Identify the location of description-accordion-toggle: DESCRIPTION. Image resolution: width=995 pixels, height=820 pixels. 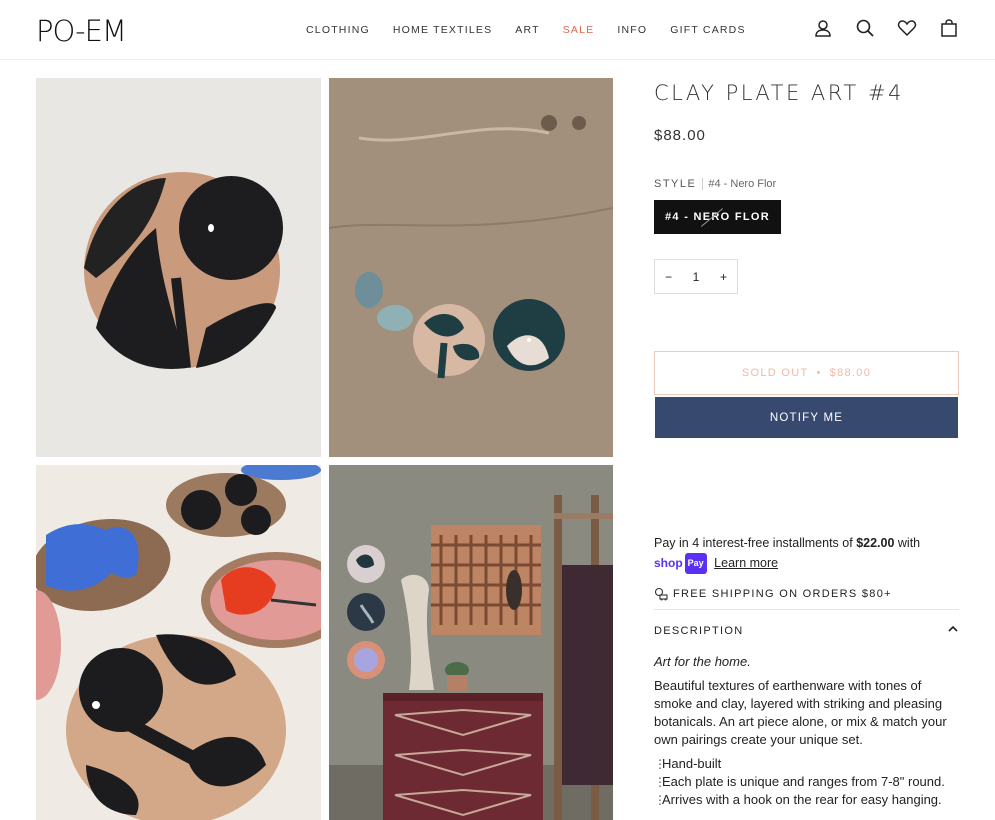
(806, 630).